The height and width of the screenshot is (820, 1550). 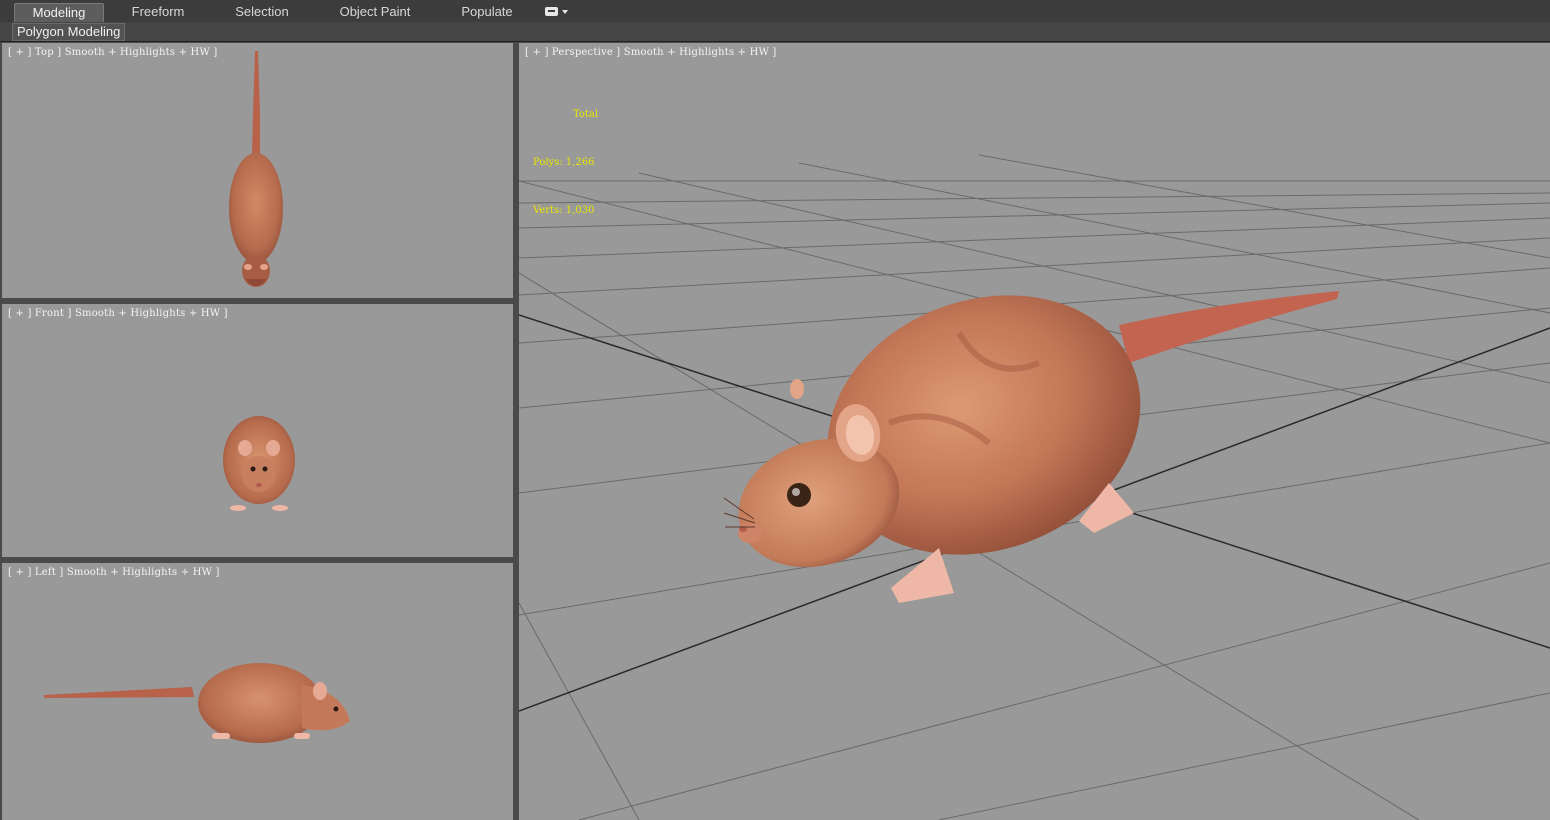 What do you see at coordinates (557, 12) in the screenshot?
I see `ribbon-options-icon` at bounding box center [557, 12].